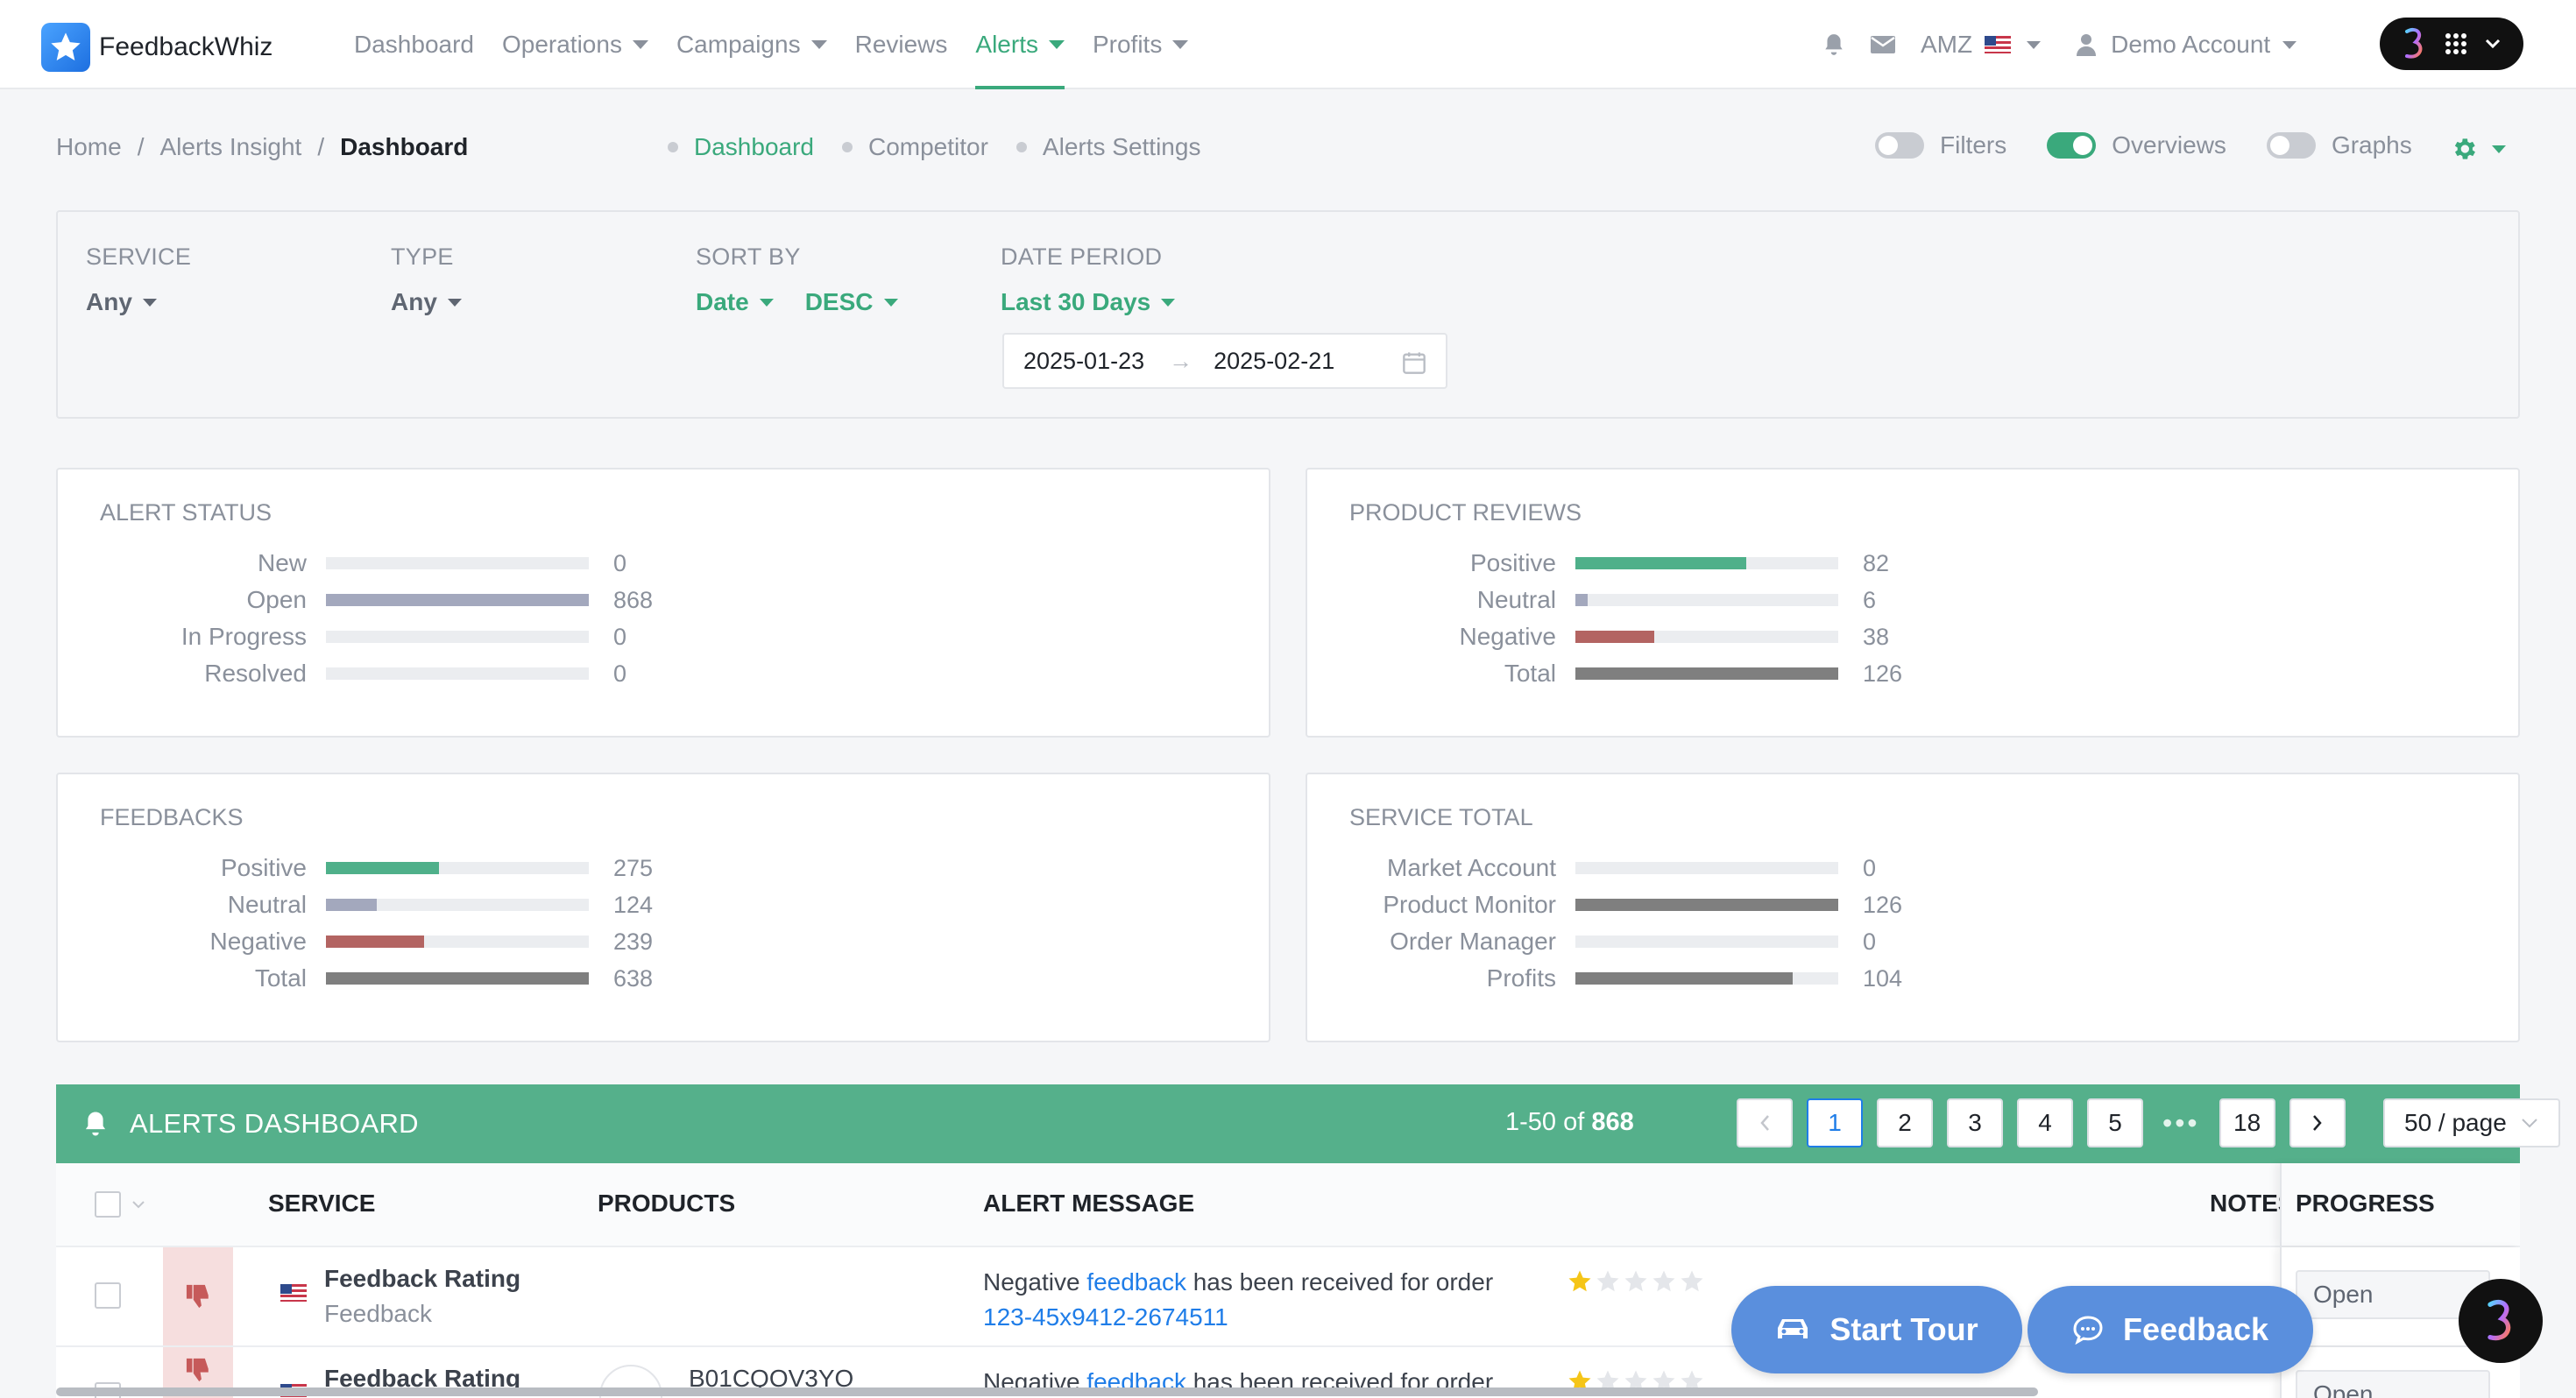 This screenshot has width=2576, height=1398. What do you see at coordinates (1905, 1122) in the screenshot?
I see `page-2-button: 2` at bounding box center [1905, 1122].